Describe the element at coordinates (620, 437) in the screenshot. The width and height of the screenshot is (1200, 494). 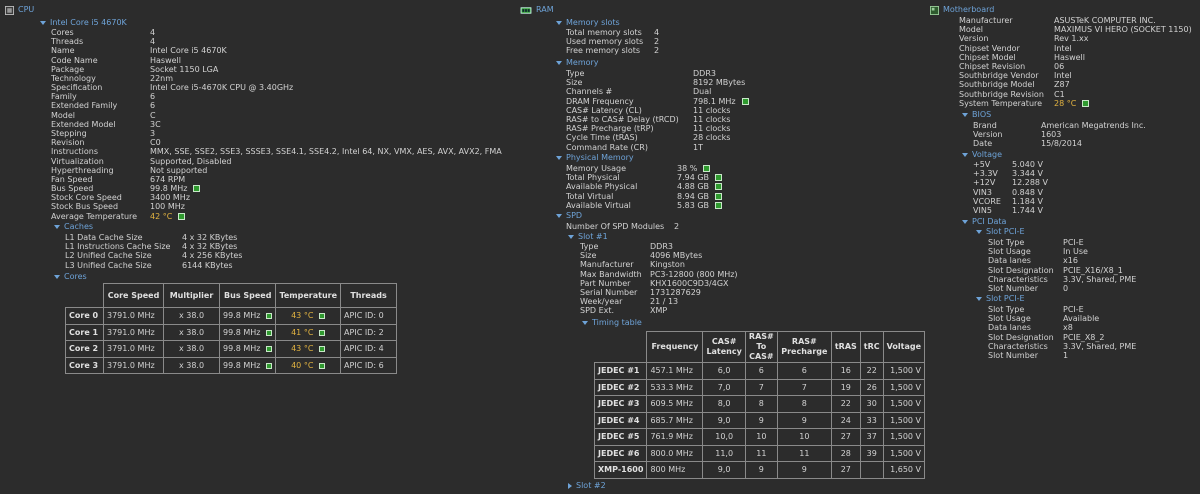
I see `row-header: JEDEC #5` at that location.